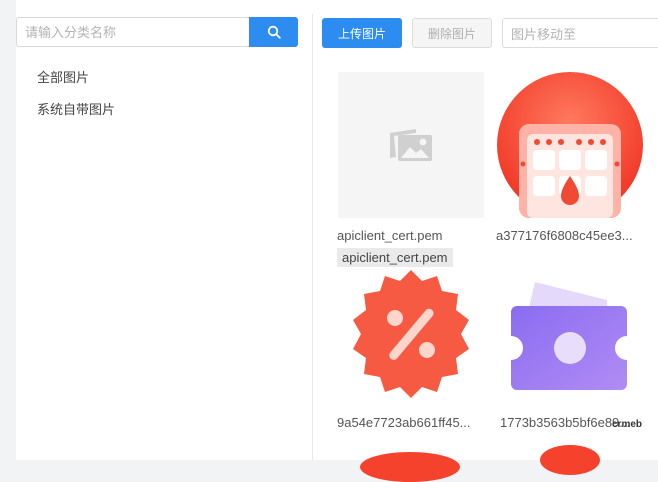  I want to click on percent-icon, so click(411, 334).